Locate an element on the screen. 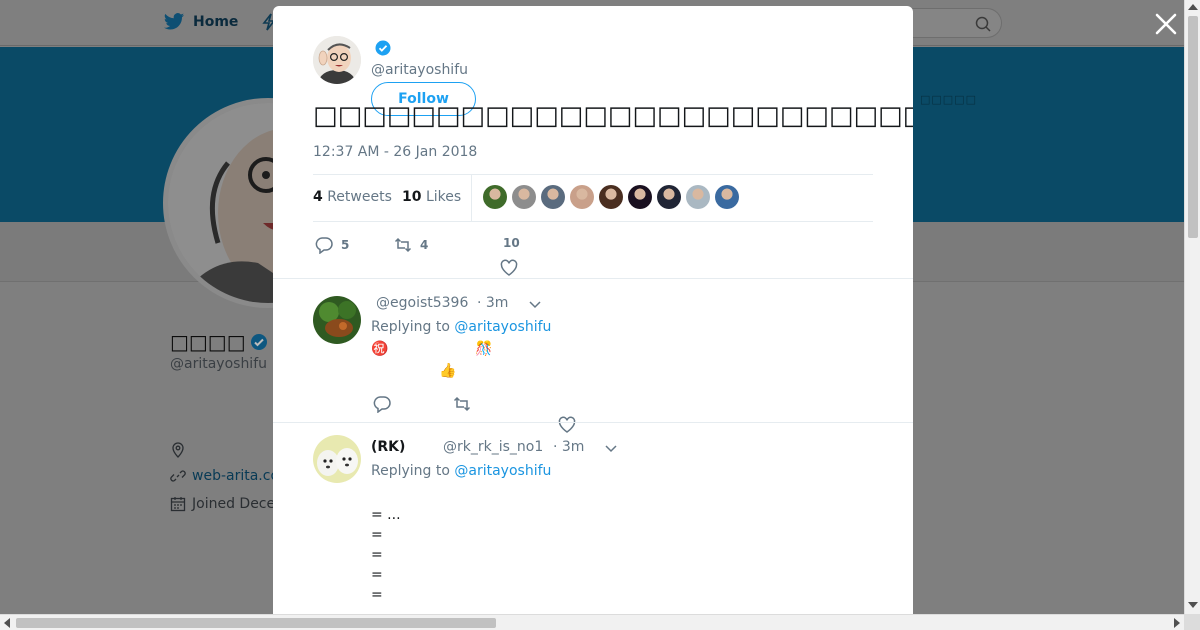 Image resolution: width=1200 pixels, height=630 pixels. reply-action: 5 is located at coordinates (332, 245).